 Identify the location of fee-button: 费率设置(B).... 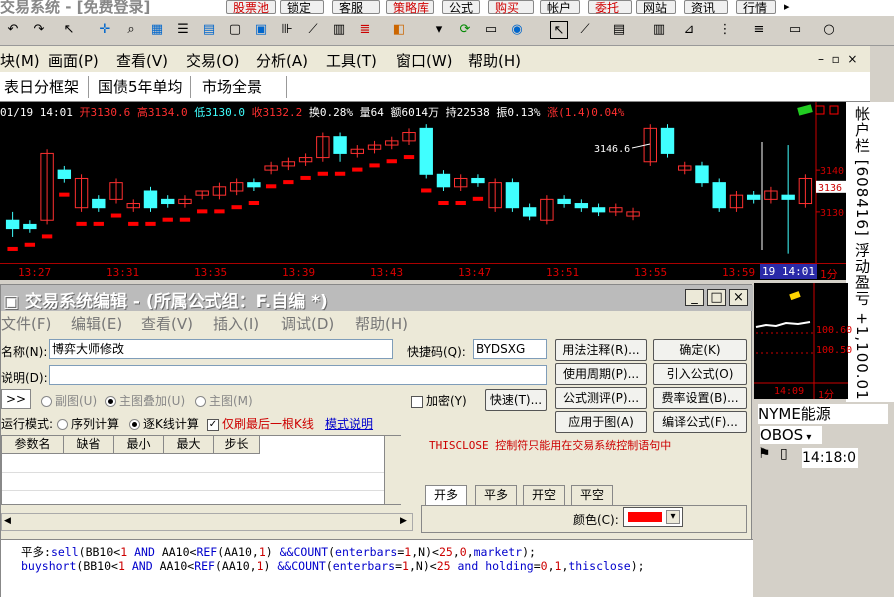
(700, 398).